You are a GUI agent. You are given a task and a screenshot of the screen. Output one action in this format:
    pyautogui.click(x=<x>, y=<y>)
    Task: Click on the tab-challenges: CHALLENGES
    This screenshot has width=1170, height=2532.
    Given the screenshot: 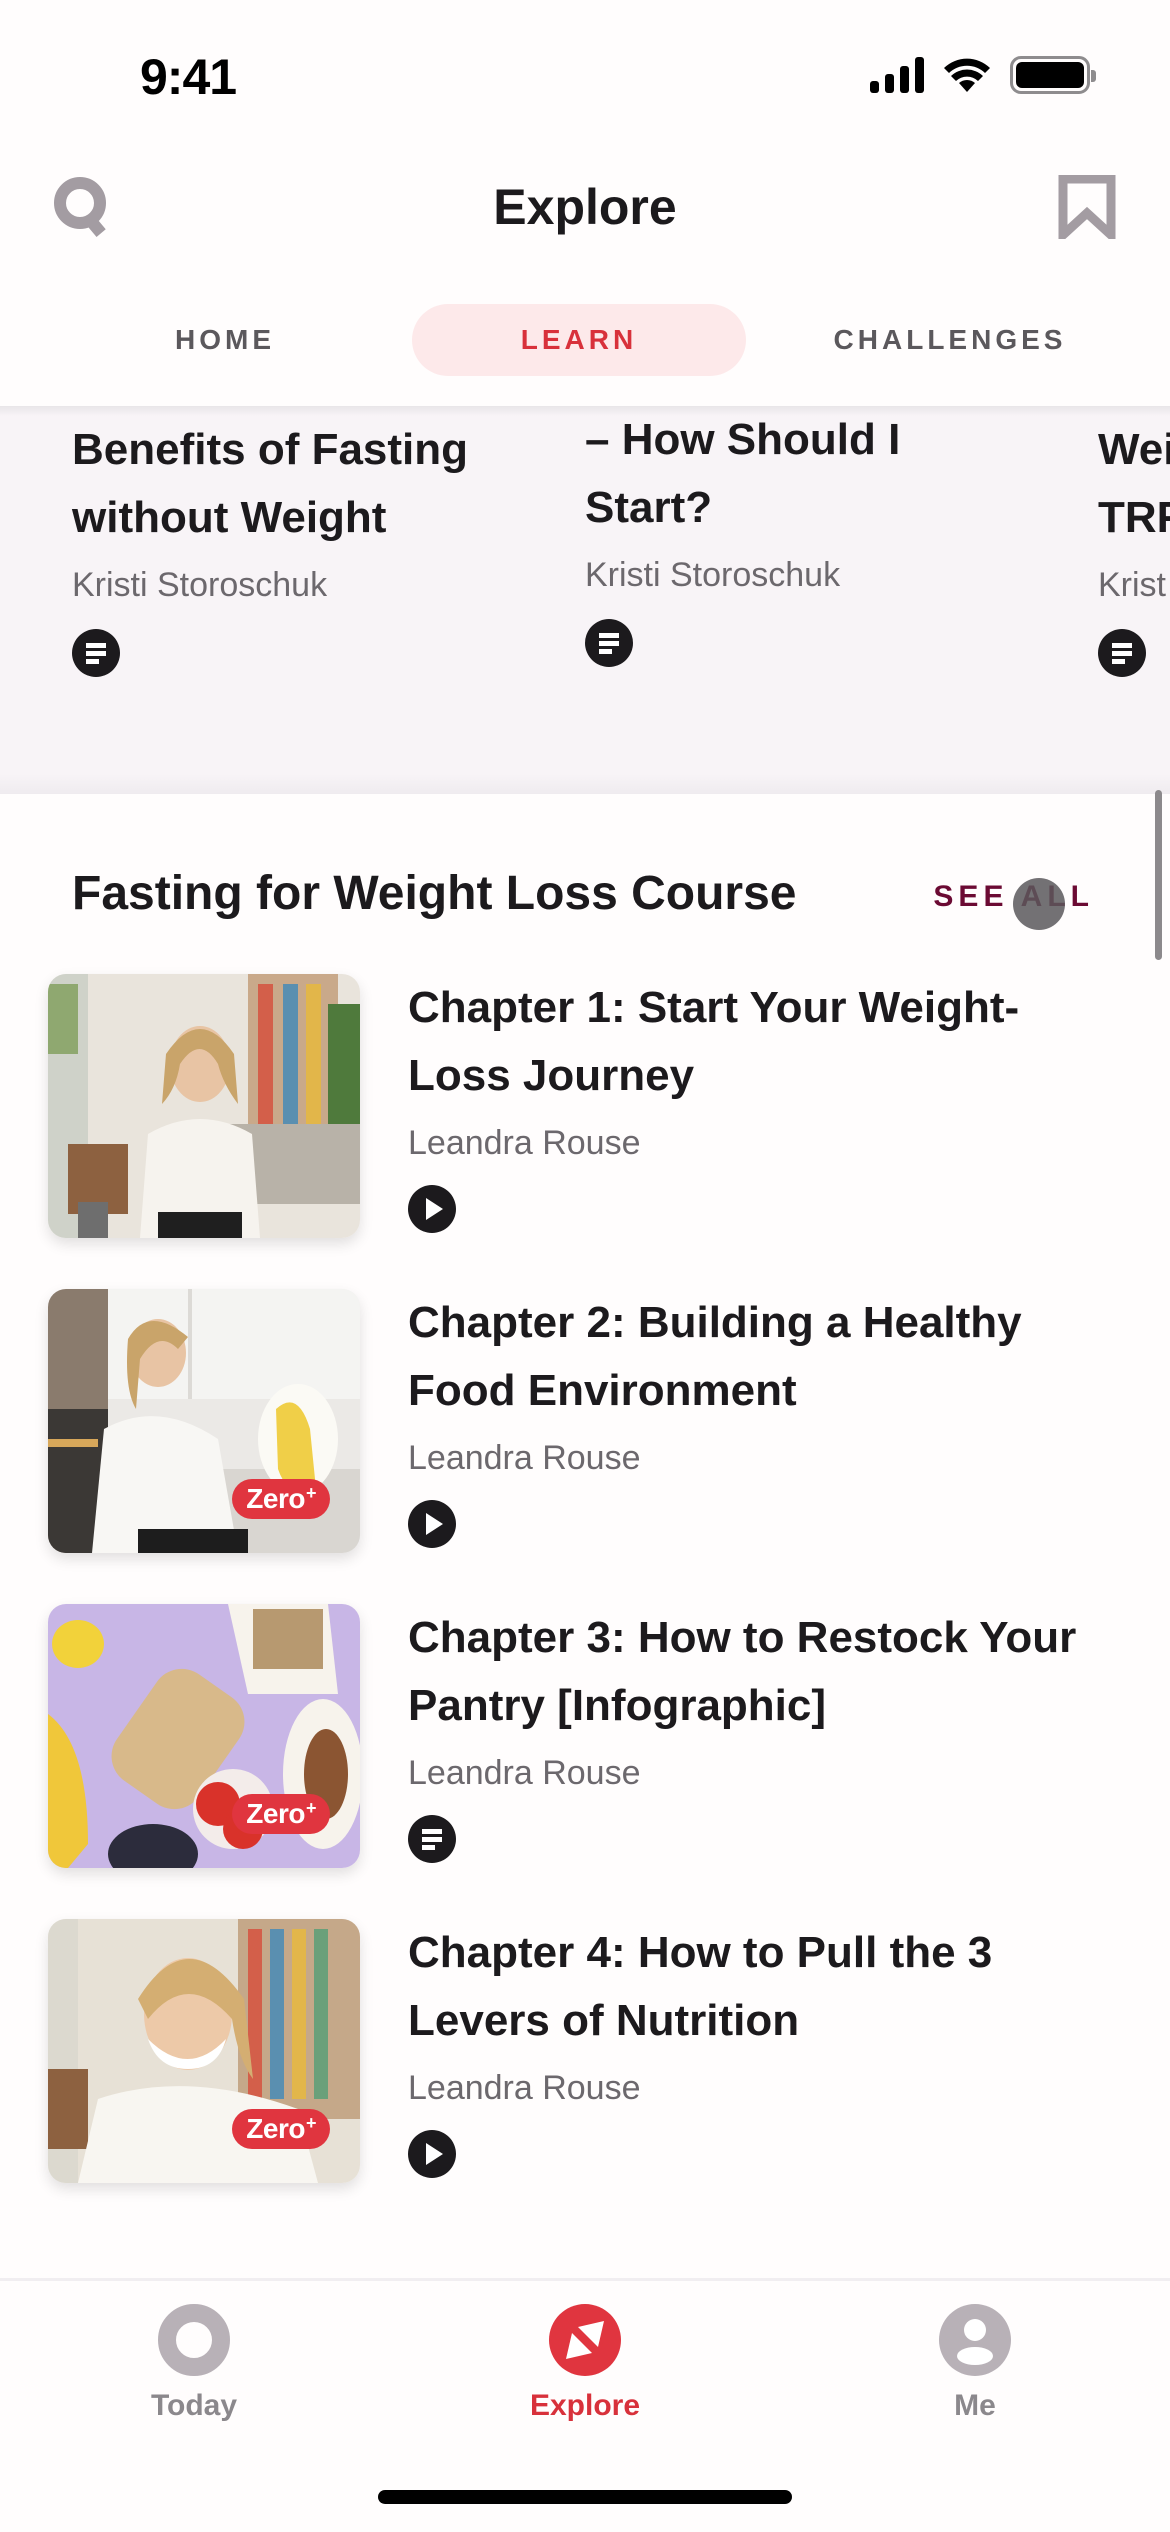 What is the action you would take?
    pyautogui.click(x=950, y=340)
    